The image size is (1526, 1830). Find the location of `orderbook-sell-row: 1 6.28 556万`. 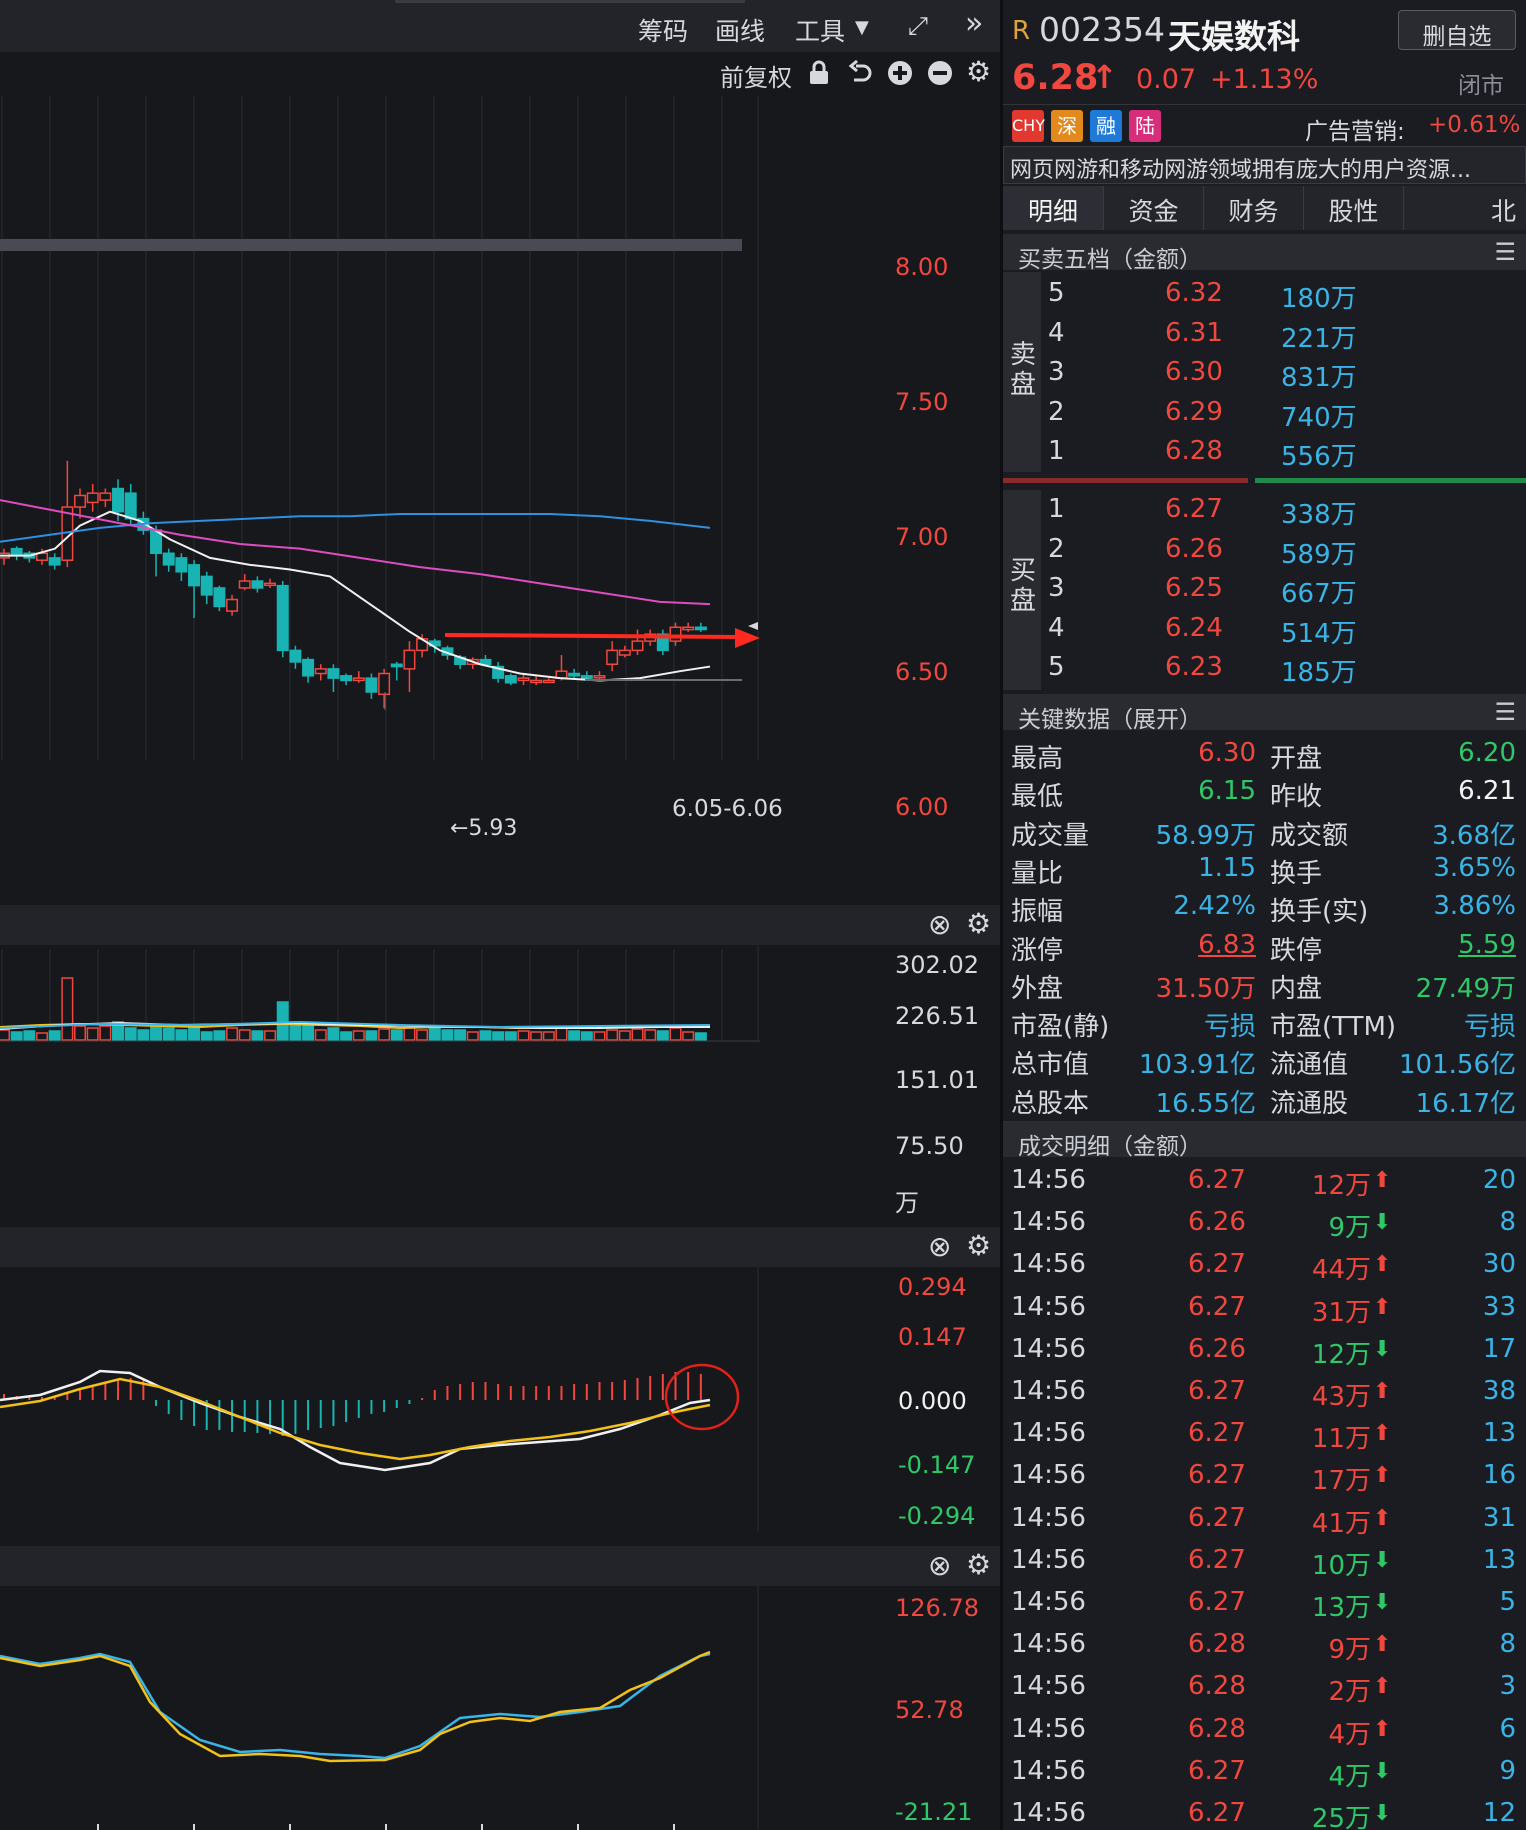

orderbook-sell-row: 1 6.28 556万 is located at coordinates (1264, 454).